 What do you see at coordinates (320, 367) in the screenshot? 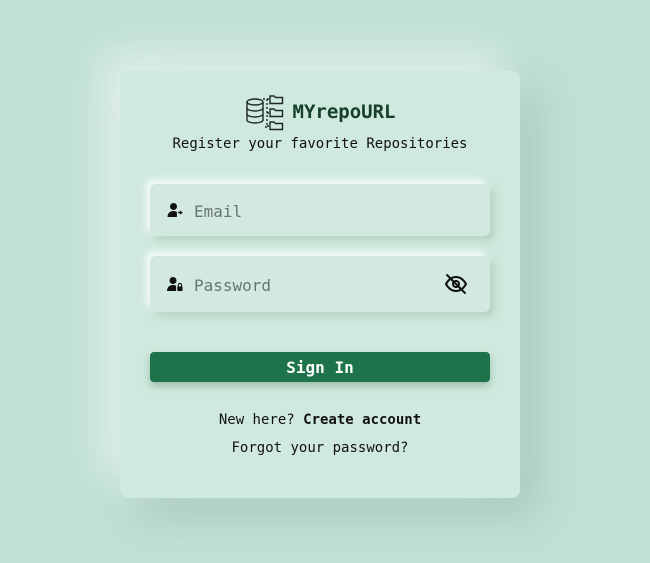
I see `sign-in-button: Sign In` at bounding box center [320, 367].